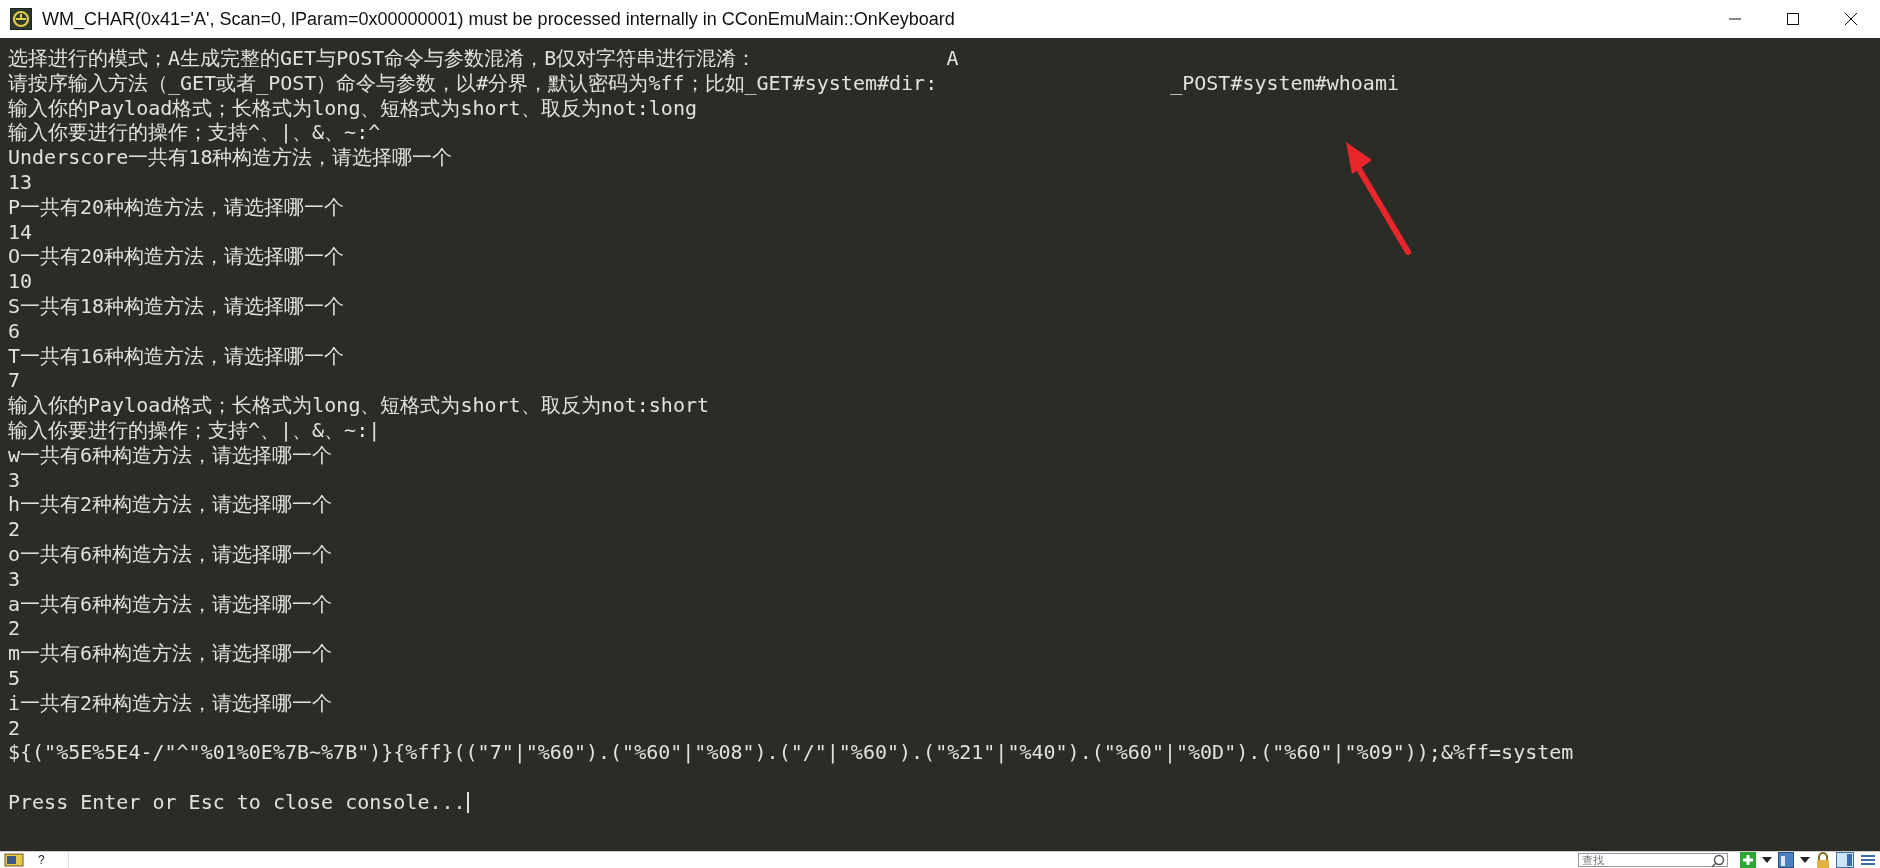 The height and width of the screenshot is (868, 1880). What do you see at coordinates (1653, 860) in the screenshot?
I see `search-field: 查找` at bounding box center [1653, 860].